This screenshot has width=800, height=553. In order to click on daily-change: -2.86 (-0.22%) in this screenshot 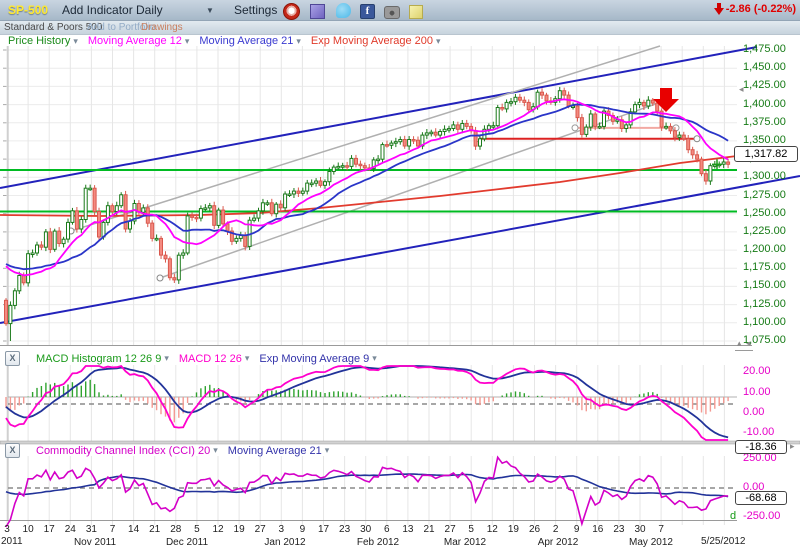, I will do `click(754, 9)`.